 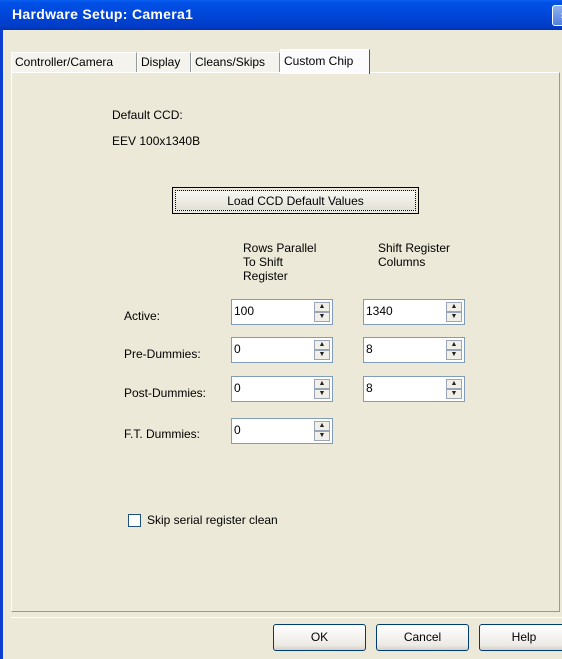 I want to click on ft-dummies-rows-spinner: ▲ ▼, so click(x=322, y=431).